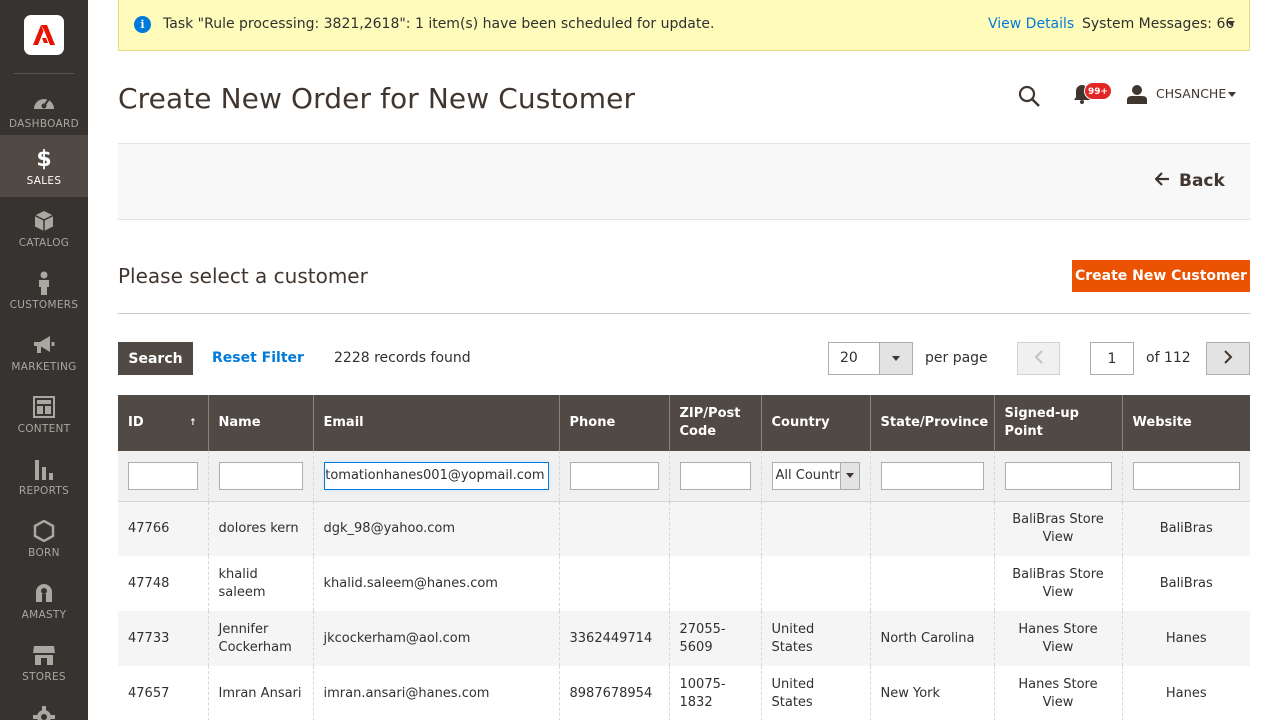 The image size is (1280, 720). Describe the element at coordinates (1185, 528) in the screenshot. I see `cell-website: BaliBras` at that location.